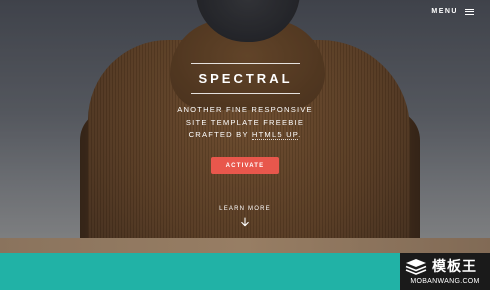  Describe the element at coordinates (454, 267) in the screenshot. I see `watermark-name: 模板王` at that location.